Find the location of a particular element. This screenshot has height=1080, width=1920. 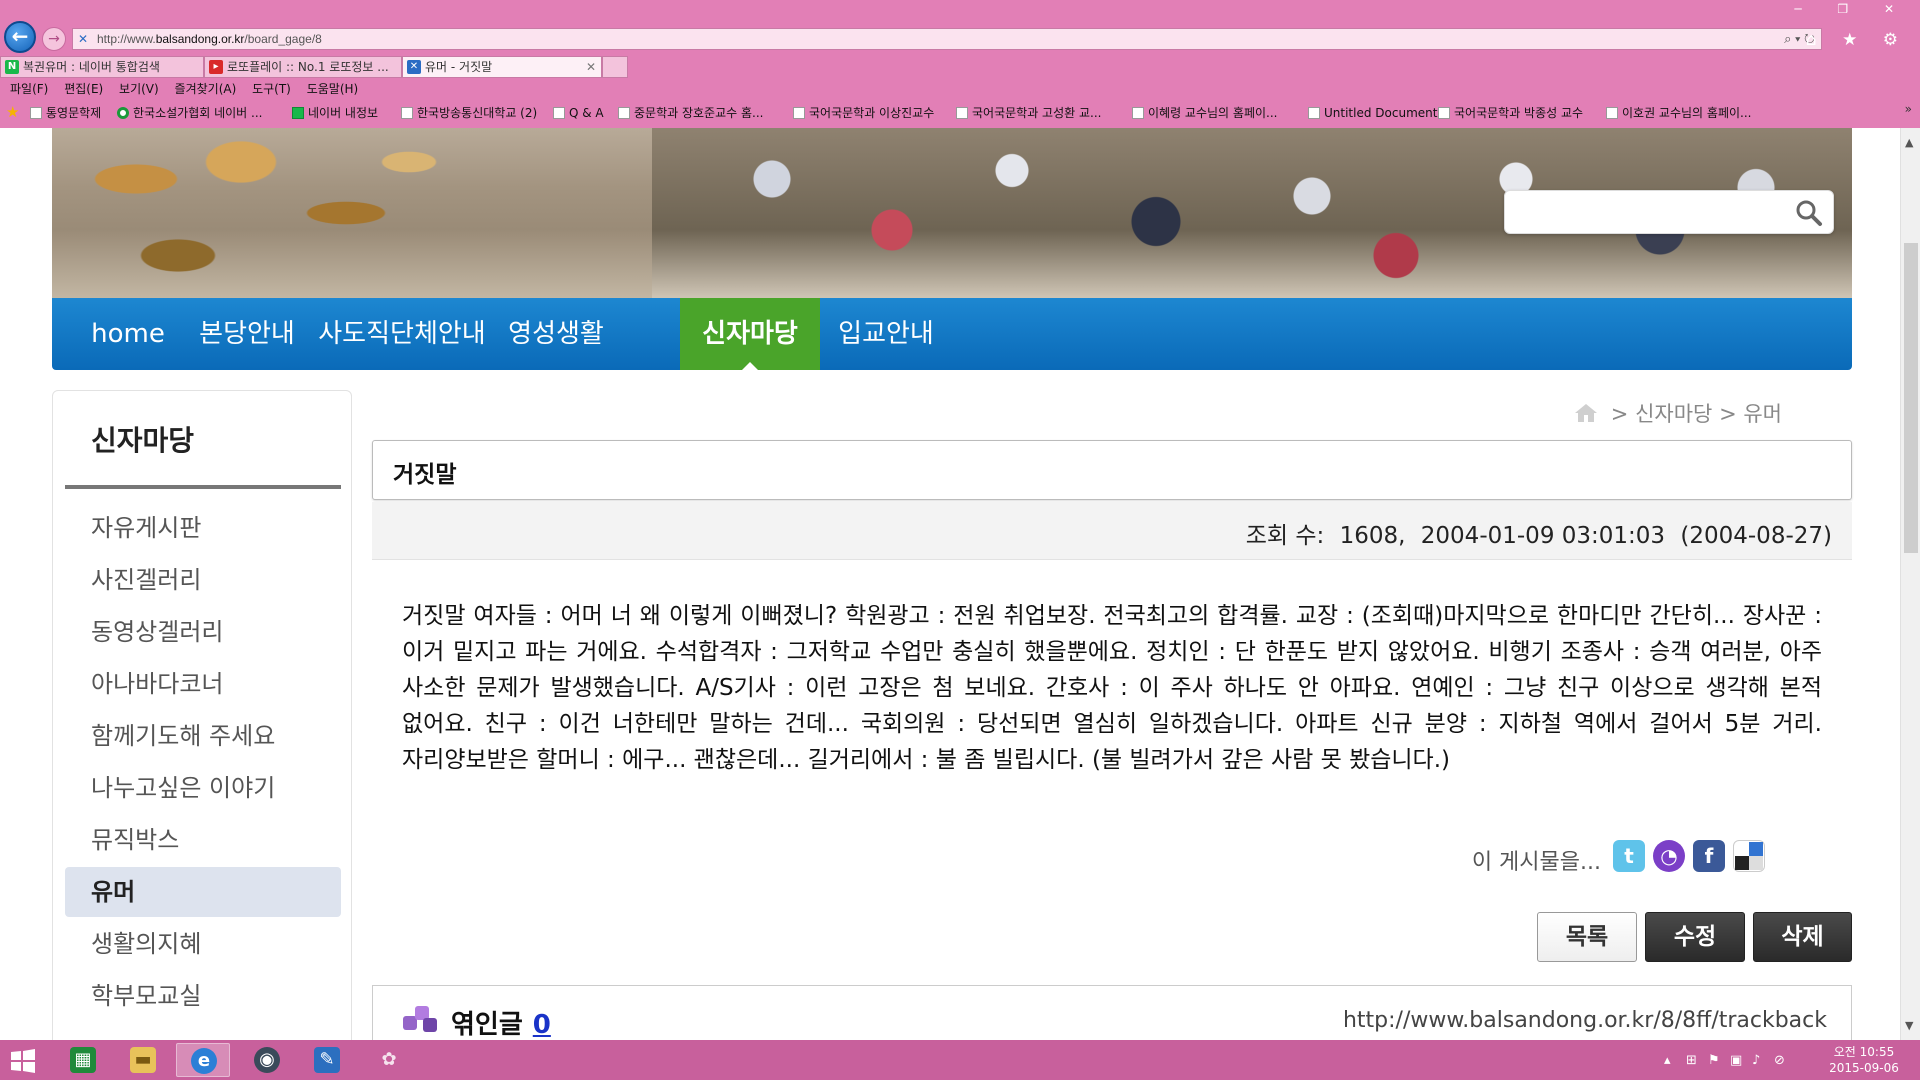

address-url-domain: balsandong.or.kr is located at coordinates (200, 39).